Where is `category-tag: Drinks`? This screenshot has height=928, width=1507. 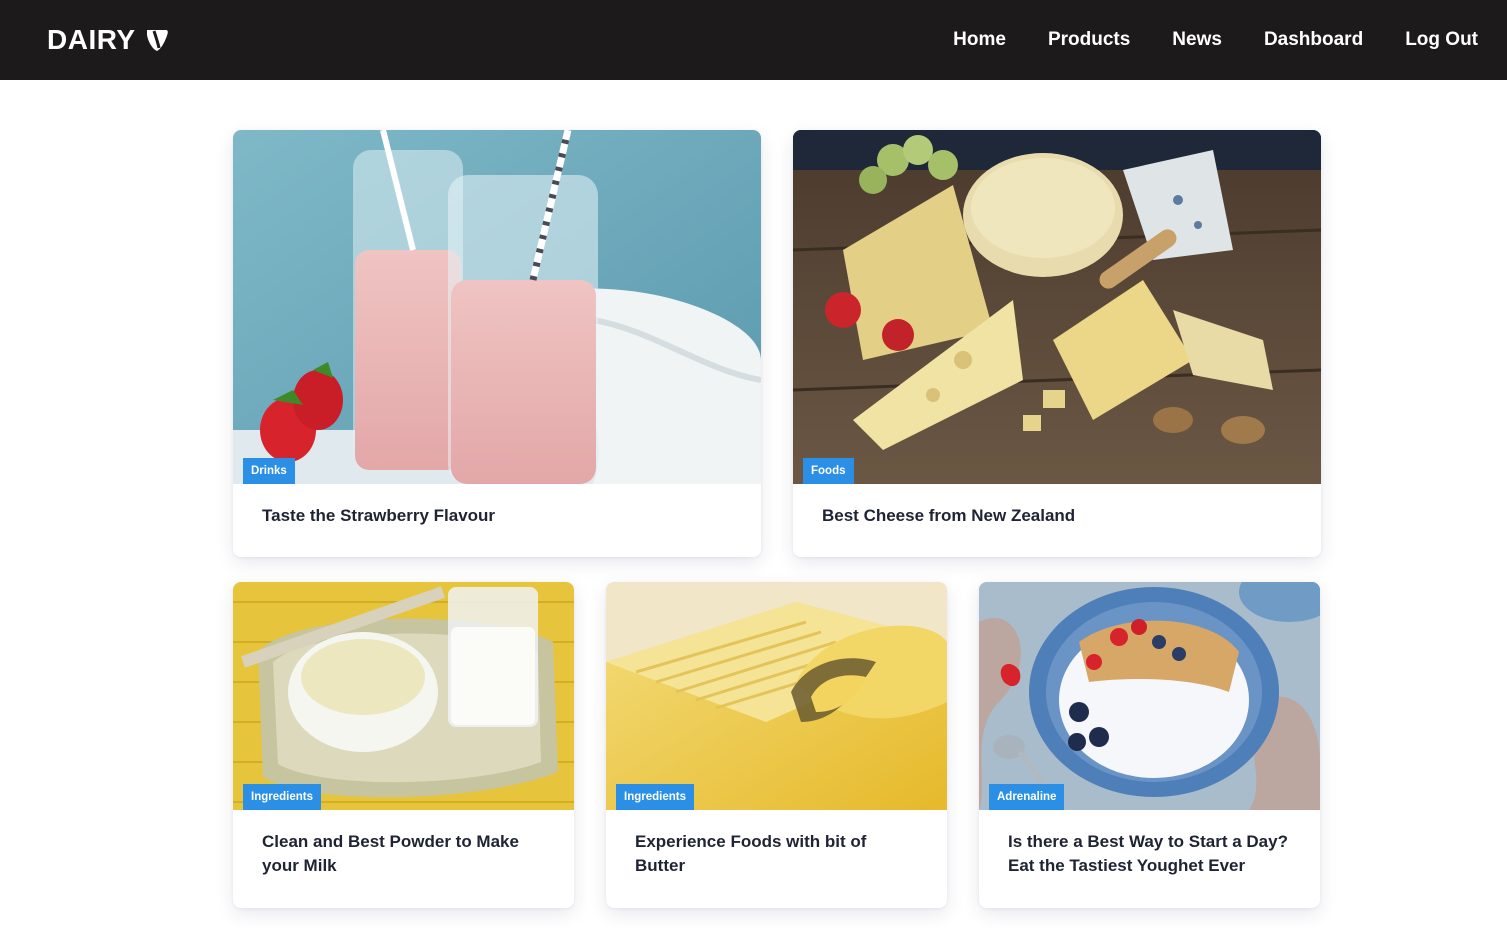
category-tag: Drinks is located at coordinates (269, 471).